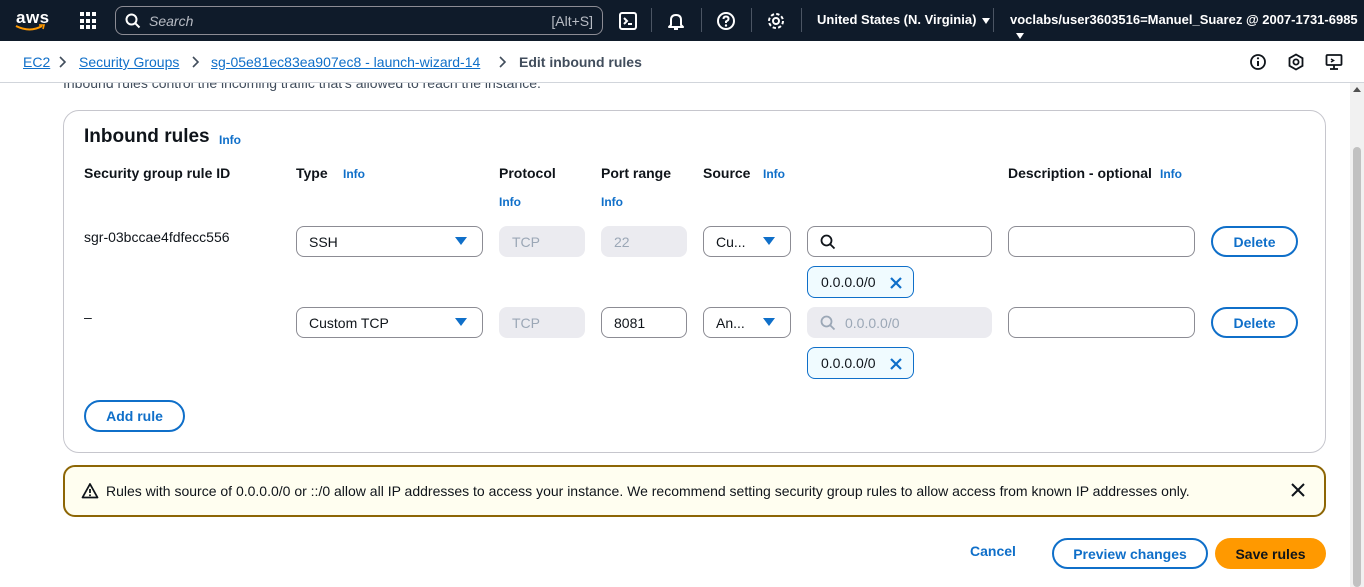 This screenshot has height=587, width=1364. I want to click on inbound-rules-info-link: Info, so click(230, 140).